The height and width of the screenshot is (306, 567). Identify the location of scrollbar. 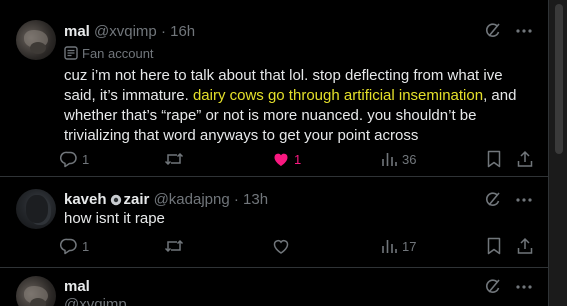
(557, 153).